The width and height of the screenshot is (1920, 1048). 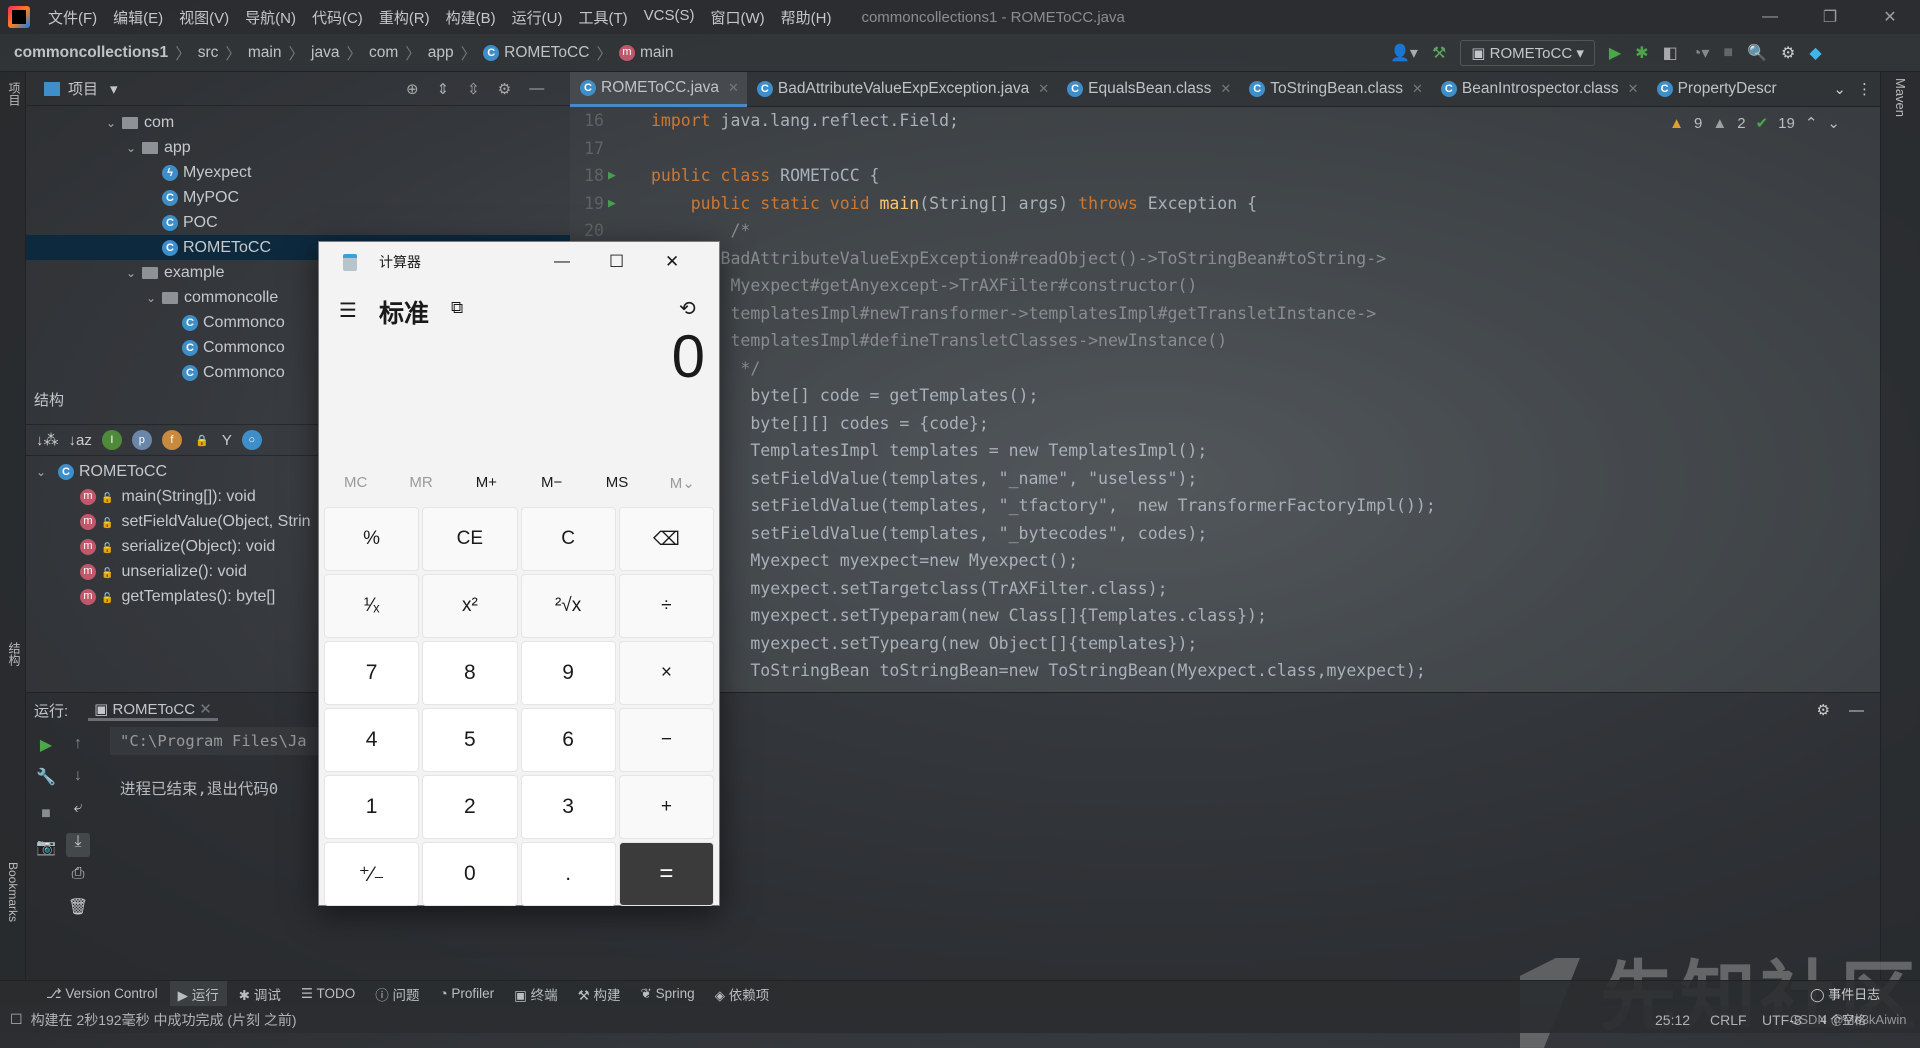 I want to click on tree-item-myexpect: ϟ Myexpect, so click(x=298, y=172).